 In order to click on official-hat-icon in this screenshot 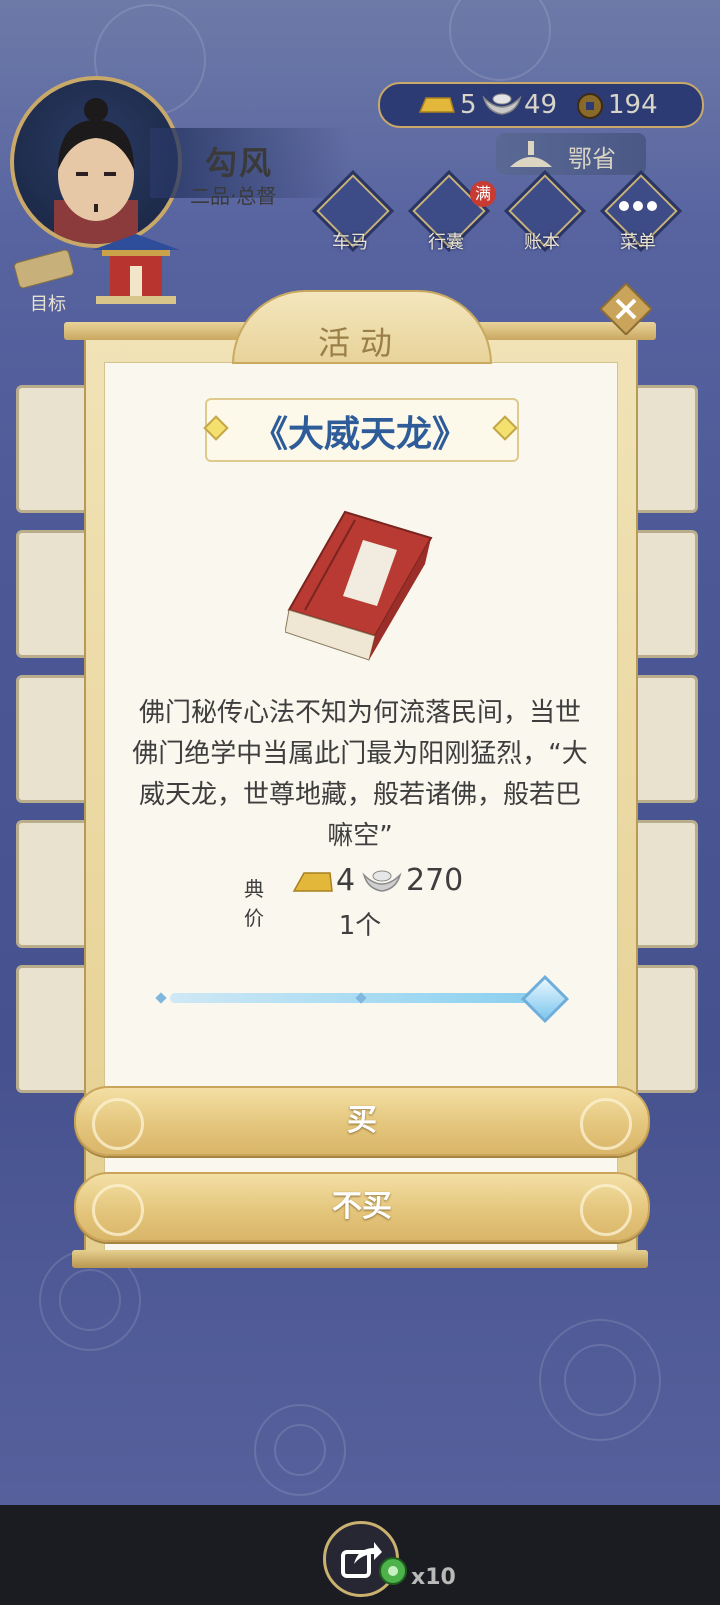, I will do `click(531, 154)`.